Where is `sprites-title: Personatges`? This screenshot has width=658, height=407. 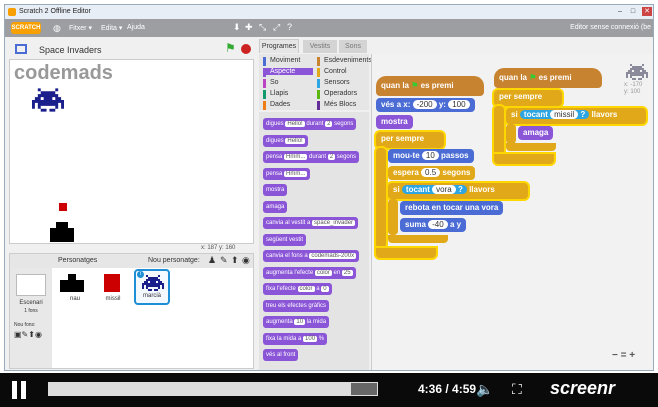
sprites-title: Personatges is located at coordinates (78, 260).